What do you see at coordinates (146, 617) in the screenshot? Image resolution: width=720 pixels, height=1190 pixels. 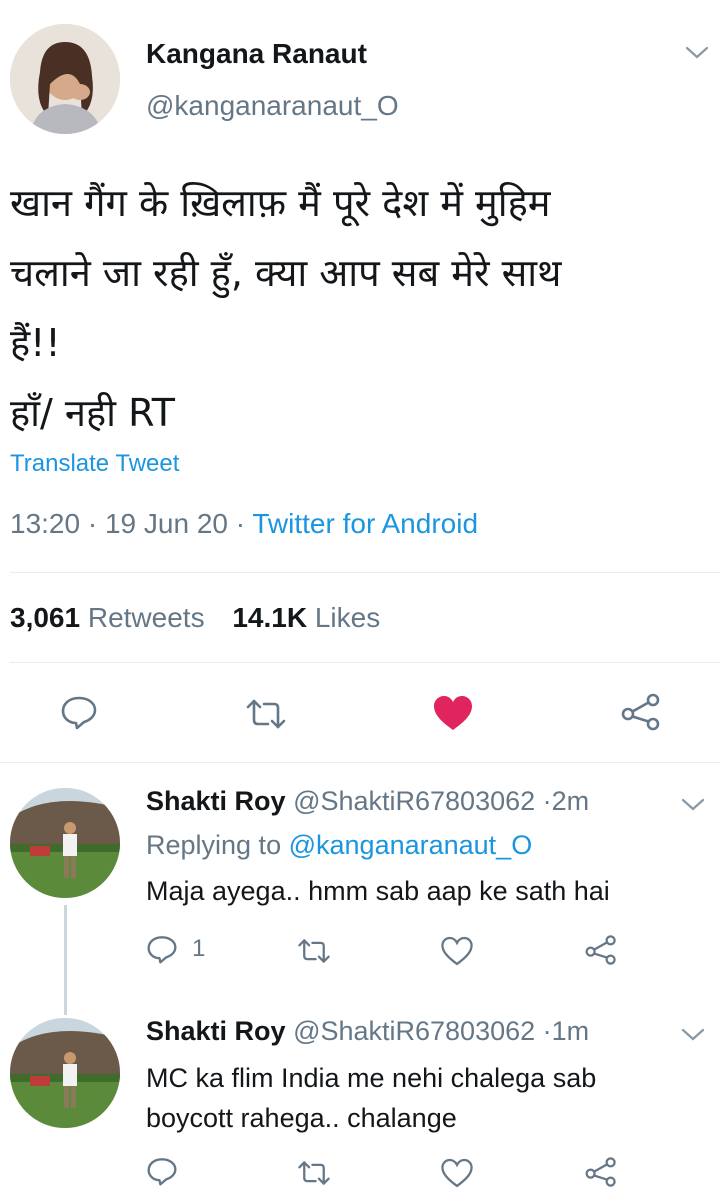 I see `retweets-label: Retweets` at bounding box center [146, 617].